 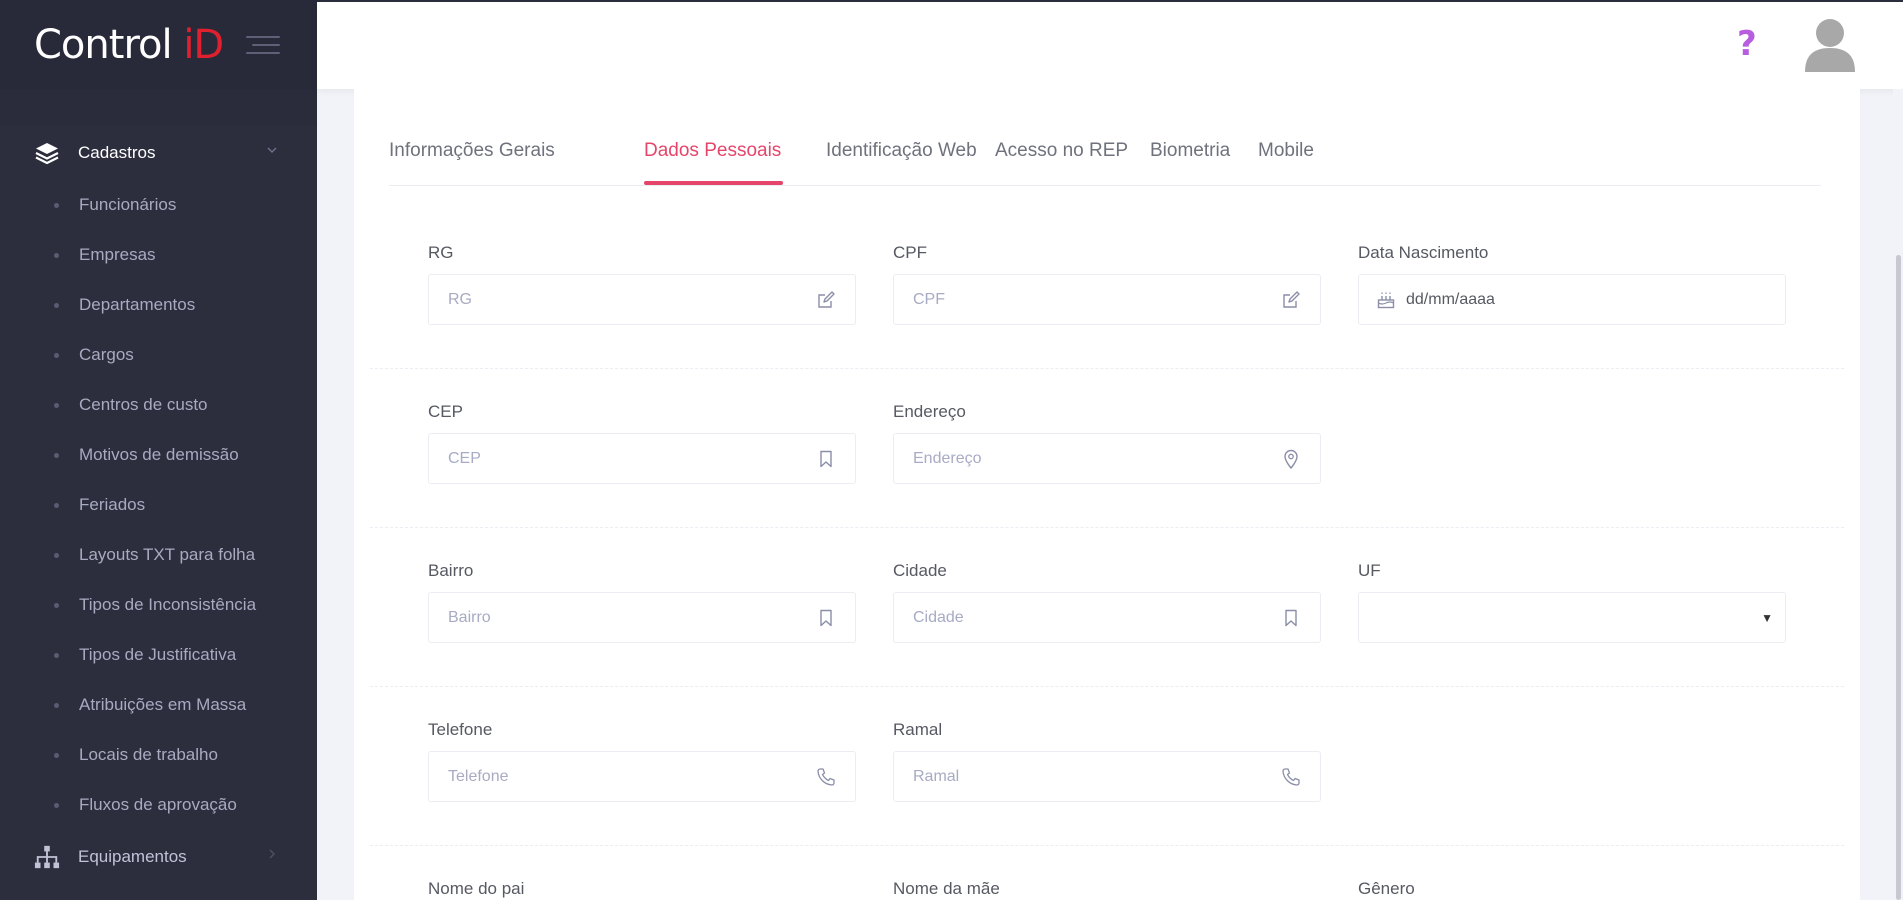 What do you see at coordinates (918, 729) in the screenshot?
I see `extension-label: Ramal` at bounding box center [918, 729].